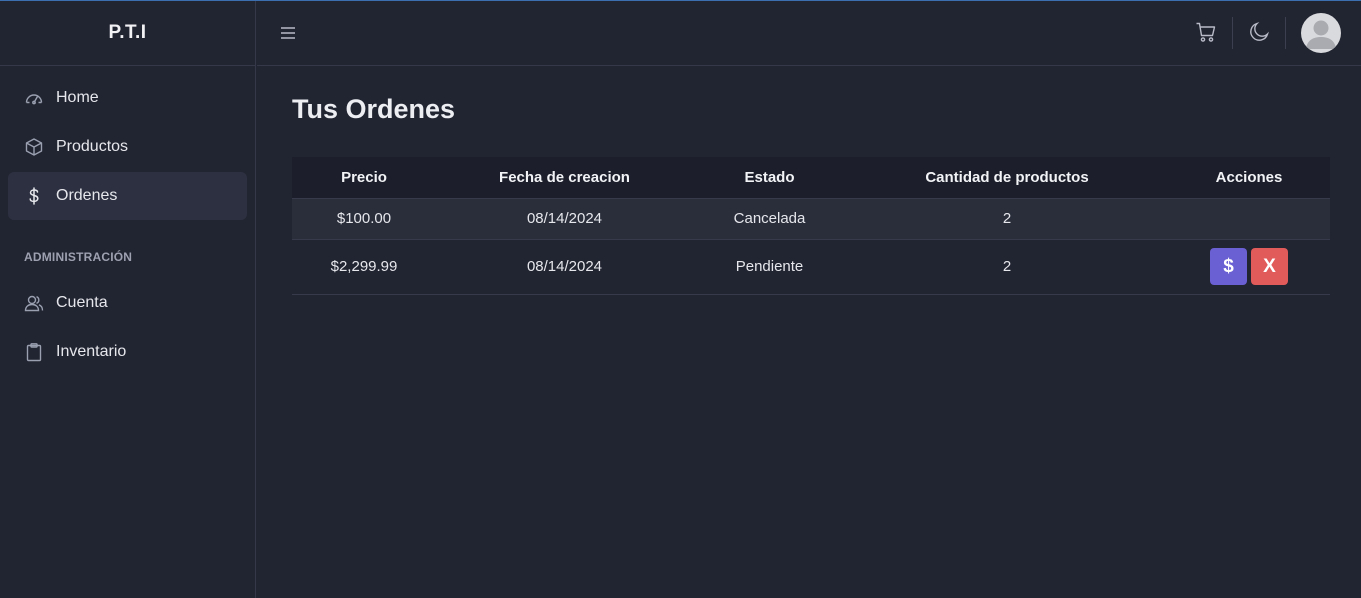 The height and width of the screenshot is (598, 1361). What do you see at coordinates (92, 146) in the screenshot?
I see `sidebar-item-label: Productos` at bounding box center [92, 146].